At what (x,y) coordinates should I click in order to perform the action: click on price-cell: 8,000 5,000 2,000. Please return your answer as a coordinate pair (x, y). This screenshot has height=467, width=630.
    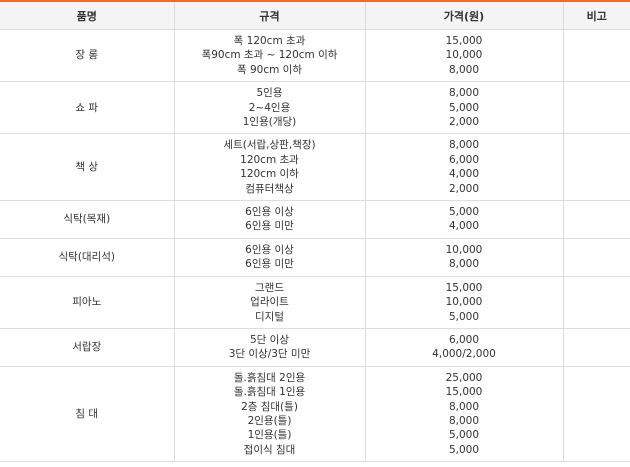
    Looking at the image, I should click on (464, 108).